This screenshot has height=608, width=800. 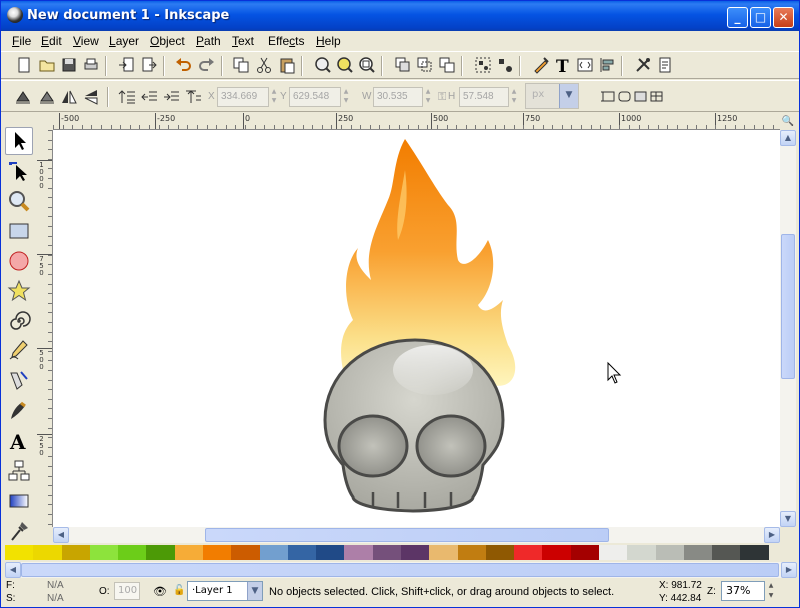 What do you see at coordinates (15, 15) in the screenshot?
I see `inkscape-logo-icon` at bounding box center [15, 15].